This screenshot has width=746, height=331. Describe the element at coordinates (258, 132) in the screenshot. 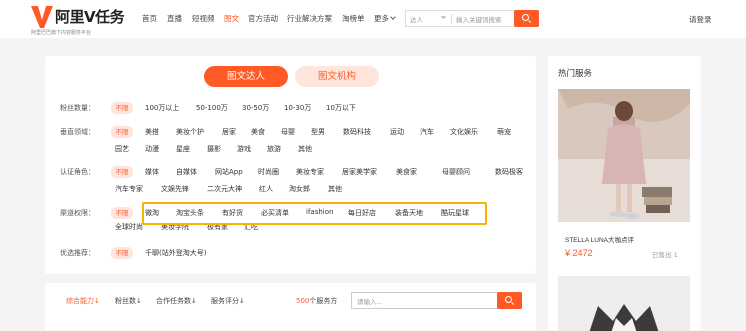

I see `filter-option: 美食` at that location.